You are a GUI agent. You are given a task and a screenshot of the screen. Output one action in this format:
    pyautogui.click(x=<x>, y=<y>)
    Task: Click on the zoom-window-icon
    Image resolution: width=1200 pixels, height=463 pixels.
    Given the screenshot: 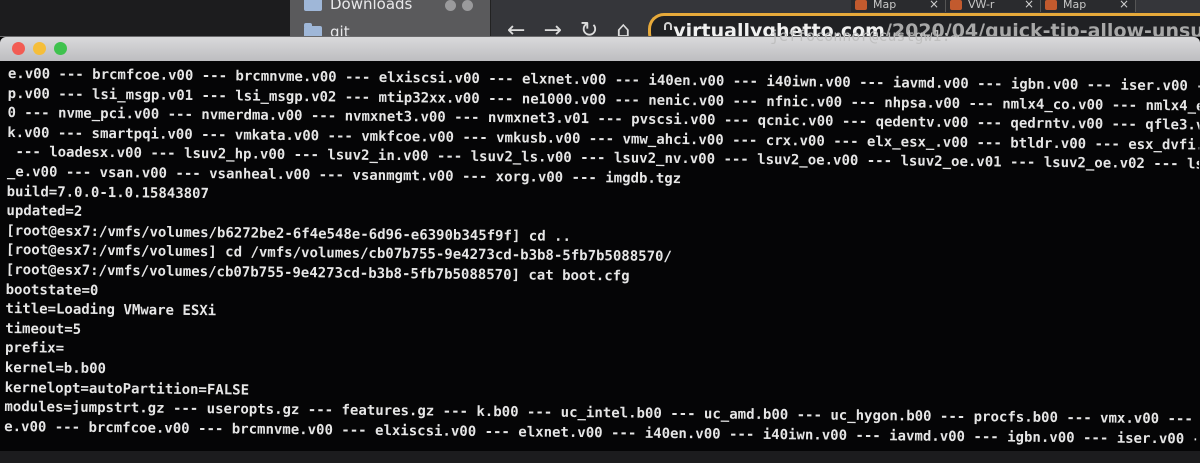 What is the action you would take?
    pyautogui.click(x=60, y=48)
    